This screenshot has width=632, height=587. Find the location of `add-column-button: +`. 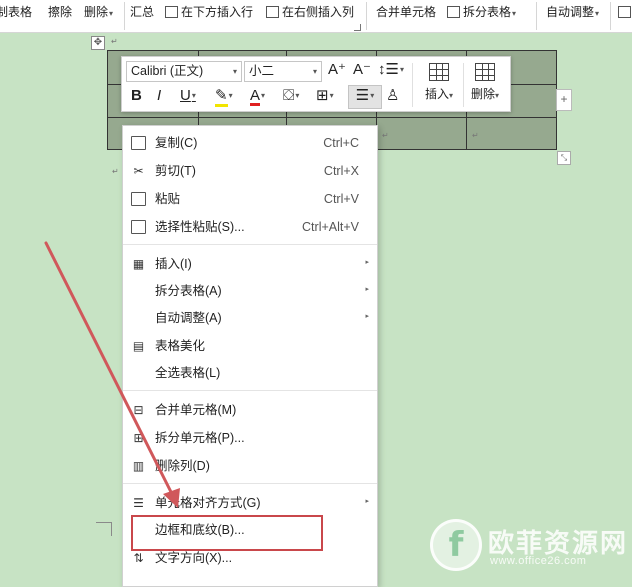

add-column-button: + is located at coordinates (564, 100).